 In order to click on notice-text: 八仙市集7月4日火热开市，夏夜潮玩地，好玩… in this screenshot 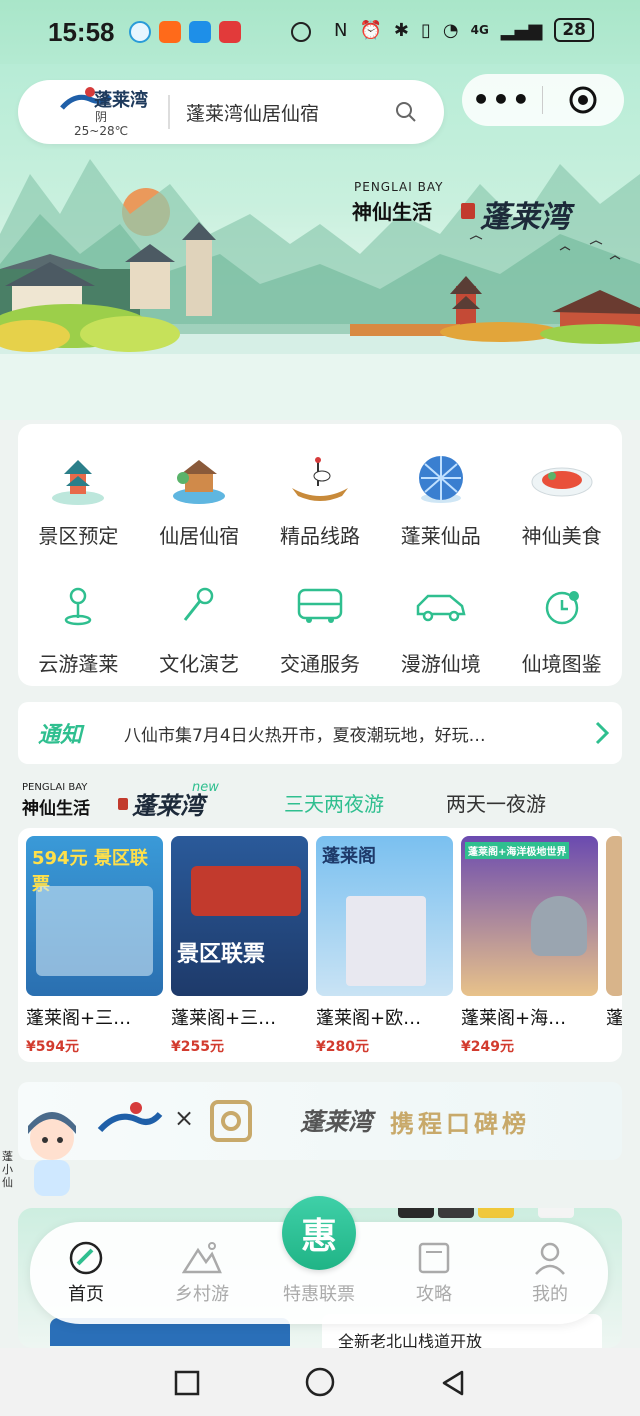, I will do `click(305, 735)`.